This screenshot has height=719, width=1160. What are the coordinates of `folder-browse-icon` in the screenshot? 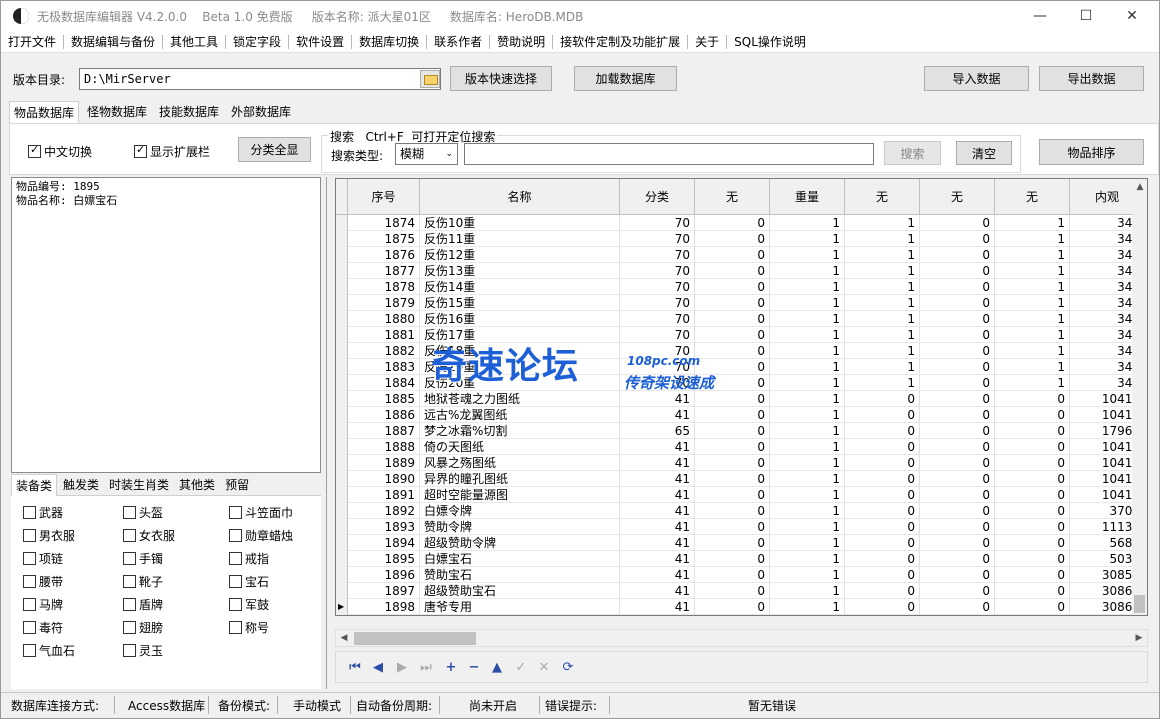 It's located at (430, 79).